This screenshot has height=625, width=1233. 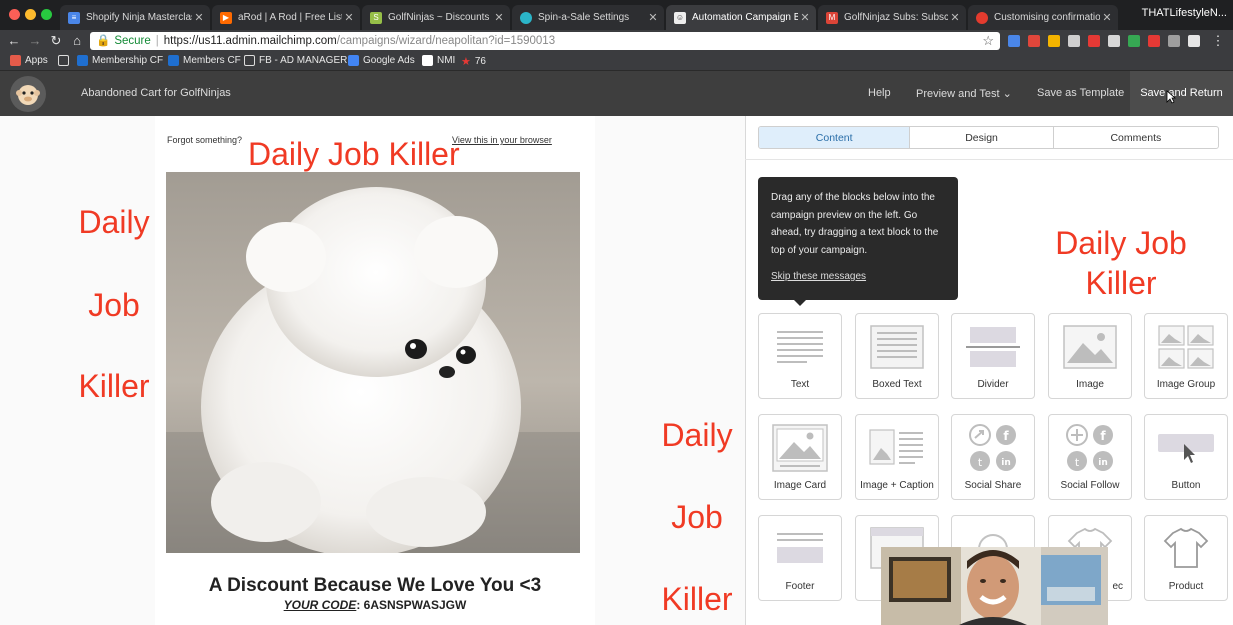 I want to click on bookmark-fb-ad-manager: FB - AD MANAGER, so click(x=295, y=60).